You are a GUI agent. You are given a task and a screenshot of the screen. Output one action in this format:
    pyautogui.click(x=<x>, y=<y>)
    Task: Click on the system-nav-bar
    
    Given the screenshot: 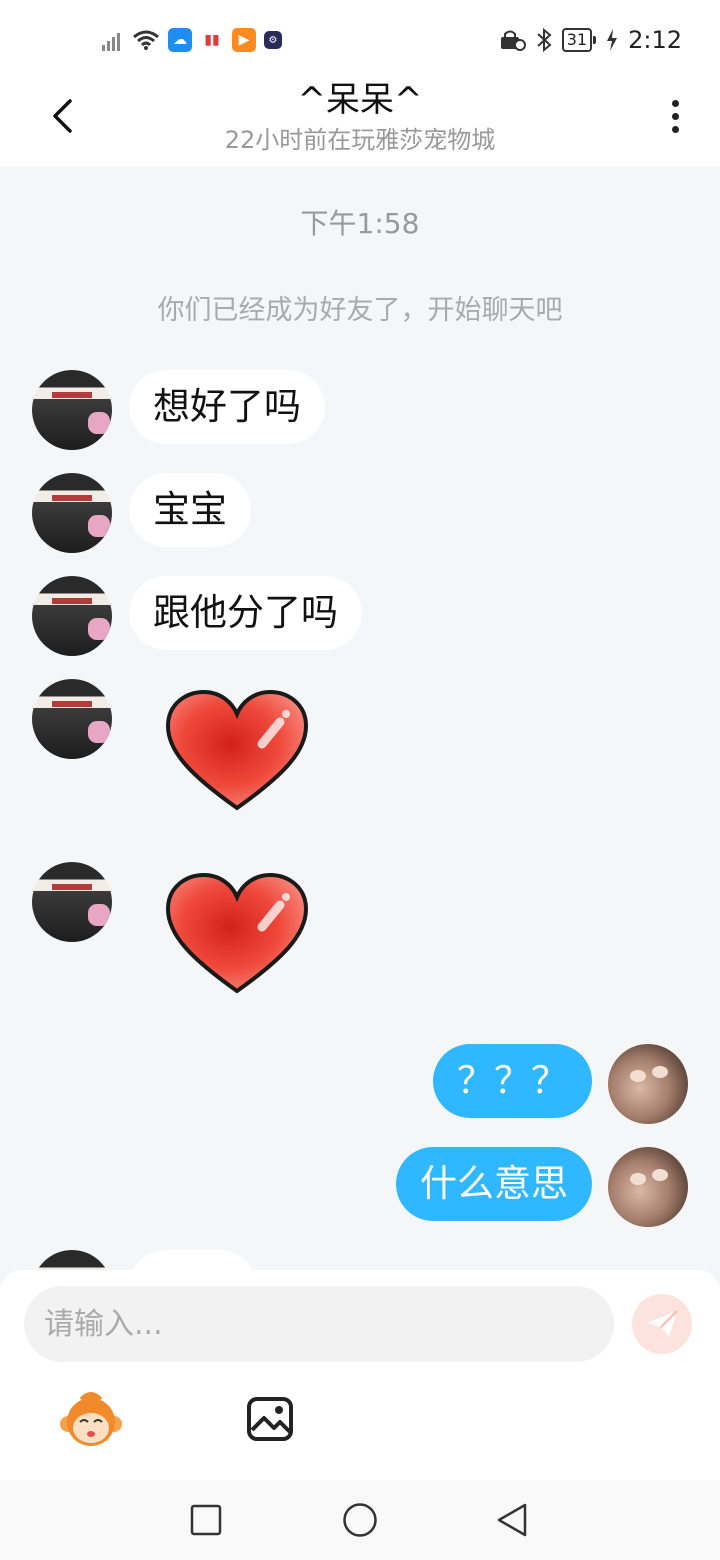 What is the action you would take?
    pyautogui.click(x=360, y=1520)
    